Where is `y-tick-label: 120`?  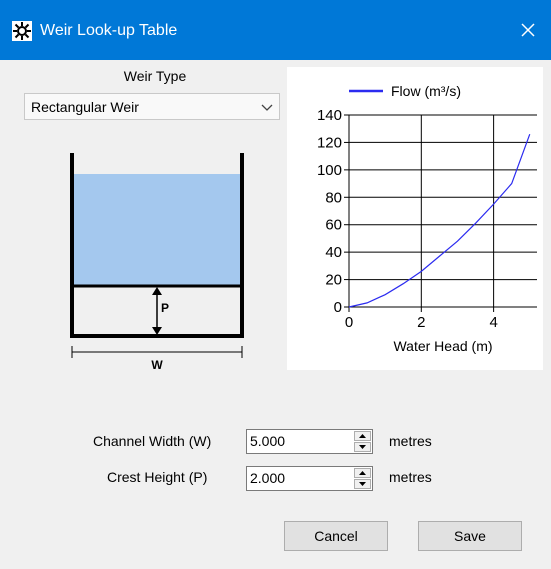
y-tick-label: 120 is located at coordinates (329, 142).